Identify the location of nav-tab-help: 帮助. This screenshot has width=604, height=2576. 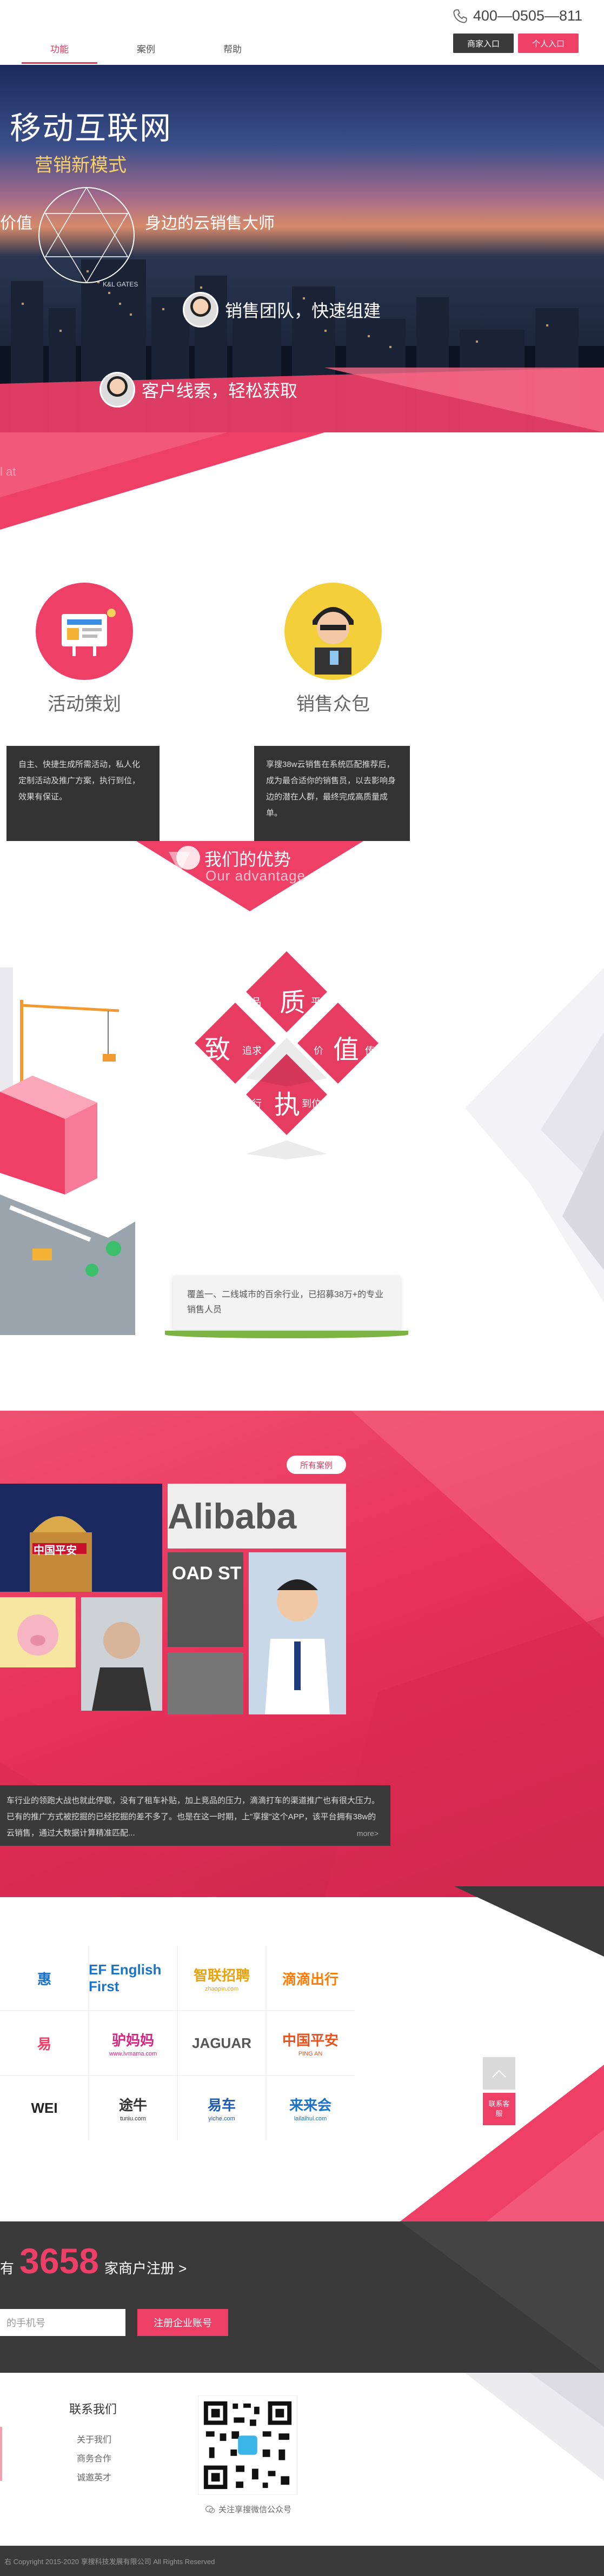
(232, 48).